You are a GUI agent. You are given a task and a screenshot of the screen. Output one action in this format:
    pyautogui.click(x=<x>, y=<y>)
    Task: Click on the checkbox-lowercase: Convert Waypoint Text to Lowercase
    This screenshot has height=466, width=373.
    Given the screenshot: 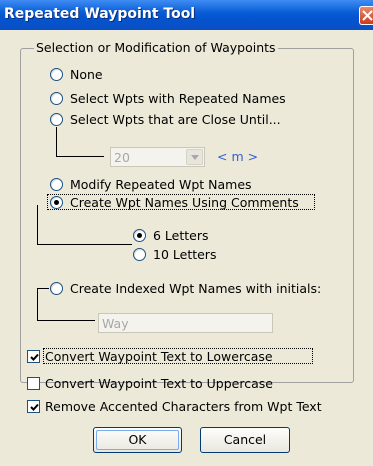 What is the action you would take?
    pyautogui.click(x=172, y=357)
    